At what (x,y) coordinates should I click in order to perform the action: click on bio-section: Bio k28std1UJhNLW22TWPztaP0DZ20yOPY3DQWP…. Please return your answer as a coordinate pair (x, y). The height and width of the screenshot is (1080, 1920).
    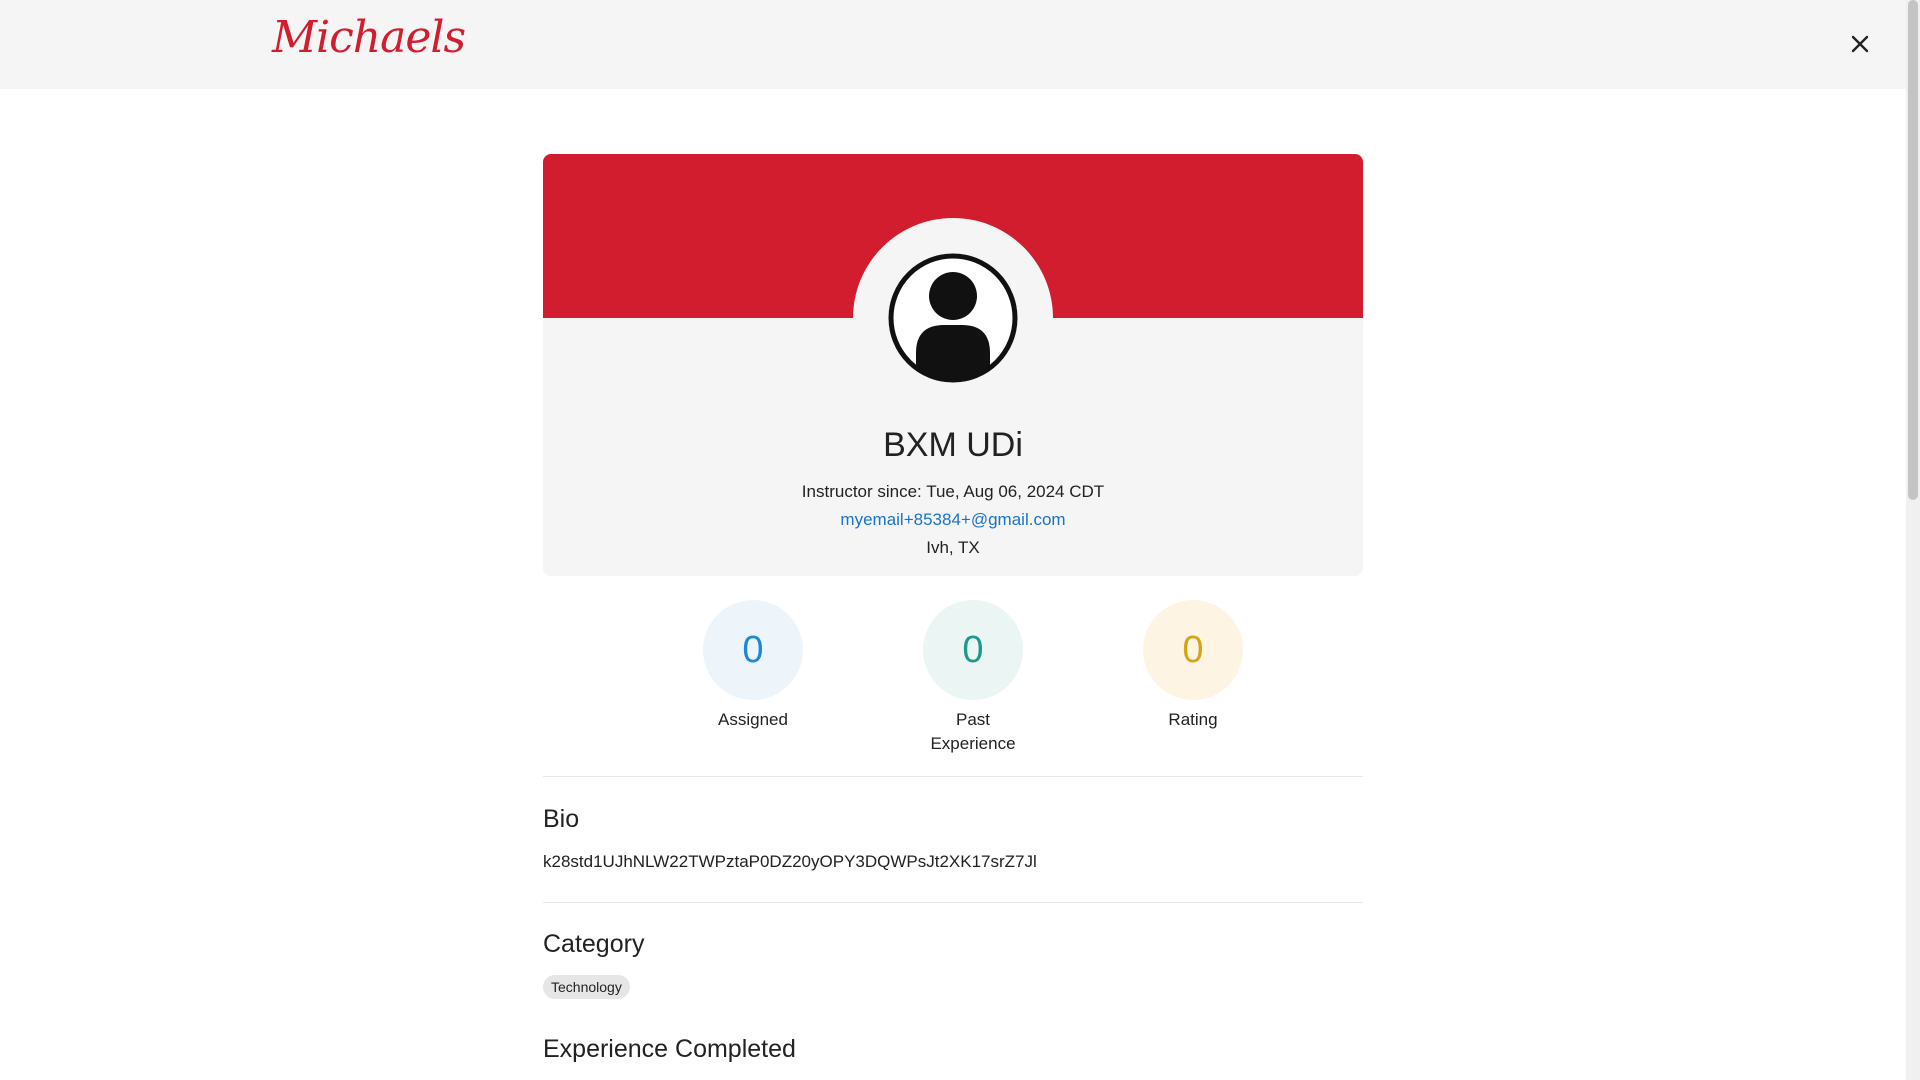
    Looking at the image, I should click on (953, 839).